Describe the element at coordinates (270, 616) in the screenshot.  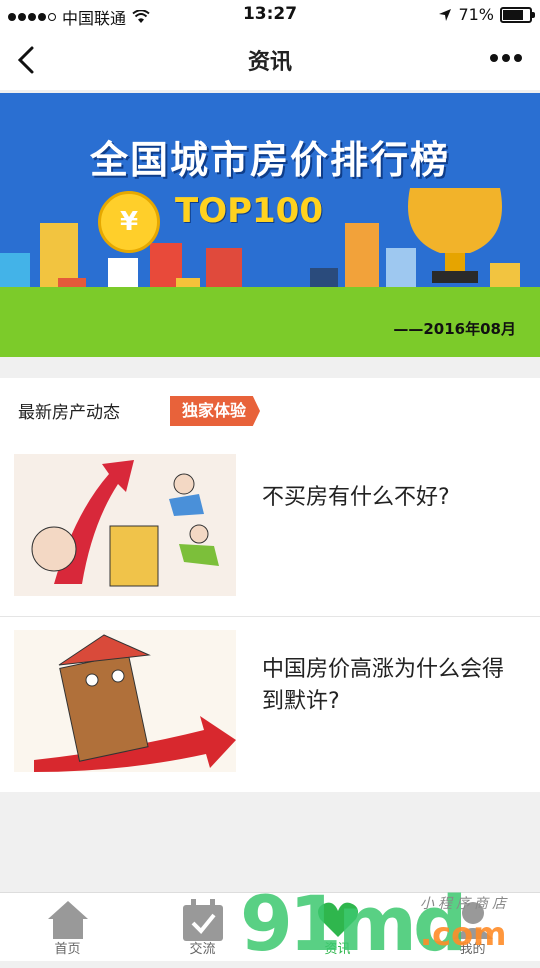
I see `divider` at that location.